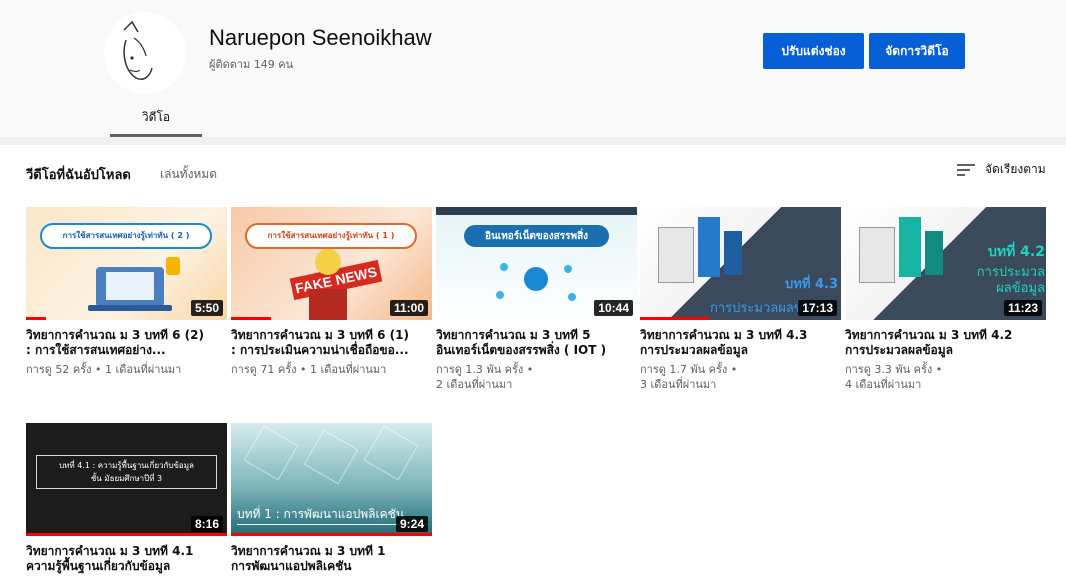 The image size is (1066, 578). Describe the element at coordinates (485, 369) in the screenshot. I see `video-meta-line: การดู 1.3 พัน ครั้ง •` at that location.